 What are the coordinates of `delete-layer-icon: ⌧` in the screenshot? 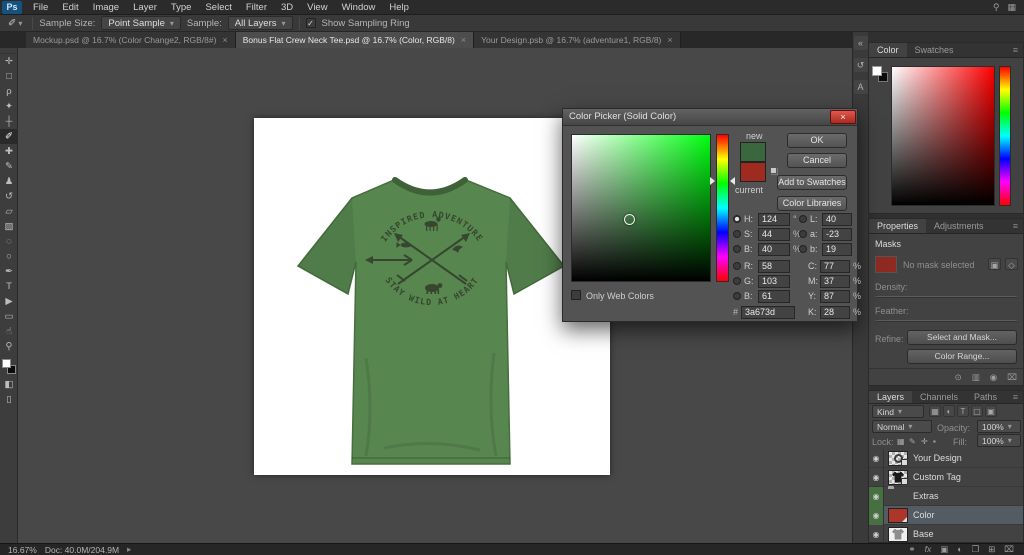 It's located at (1009, 549).